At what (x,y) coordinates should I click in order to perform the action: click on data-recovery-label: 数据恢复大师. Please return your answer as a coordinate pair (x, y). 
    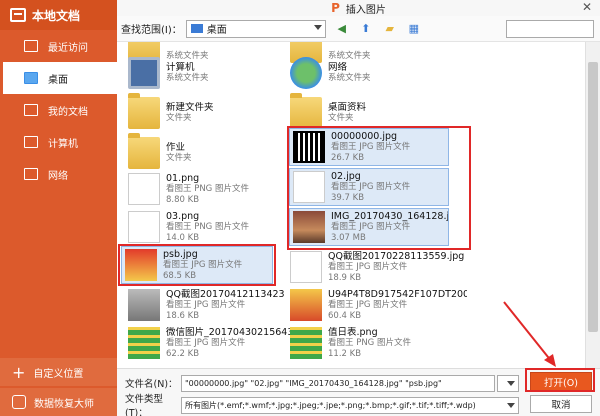
    Looking at the image, I should click on (64, 404).